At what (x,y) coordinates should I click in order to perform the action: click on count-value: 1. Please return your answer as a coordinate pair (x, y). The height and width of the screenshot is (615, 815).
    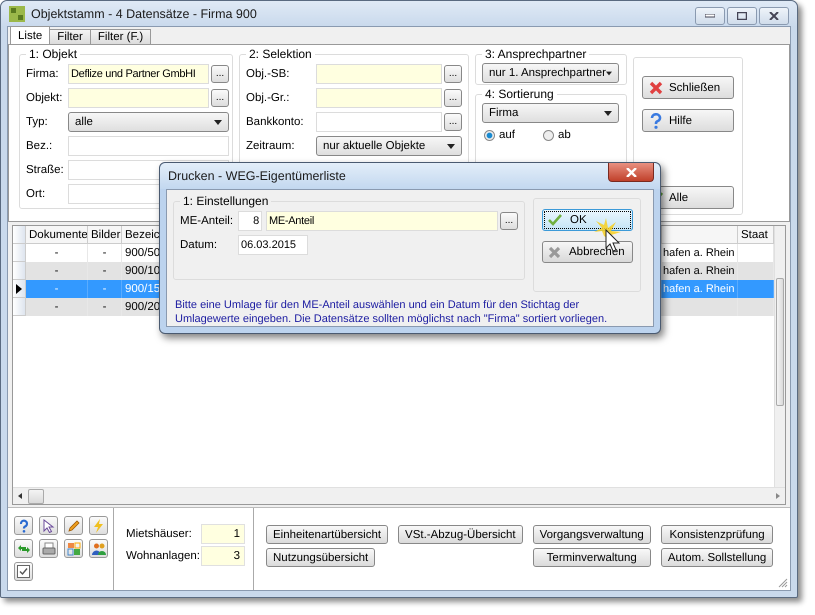
    Looking at the image, I should click on (223, 534).